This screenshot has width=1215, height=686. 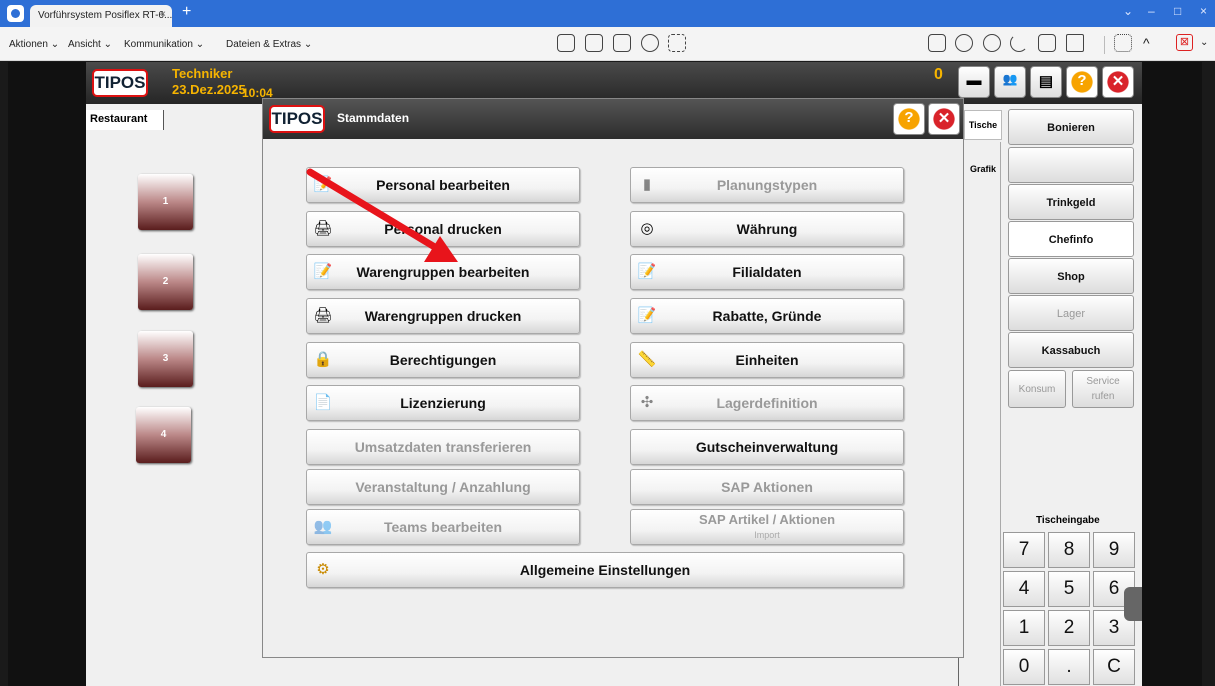 What do you see at coordinates (1184, 42) in the screenshot?
I see `disconnect-icon: ⊠` at bounding box center [1184, 42].